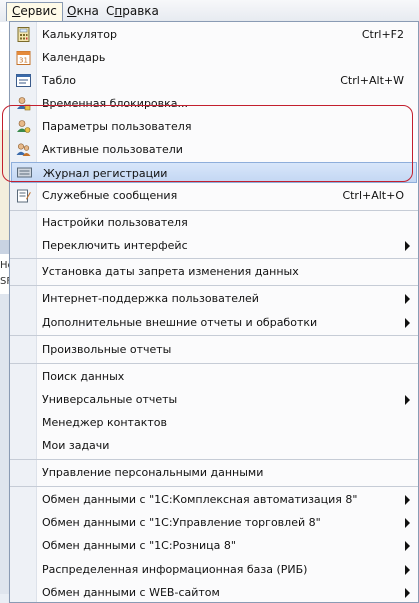 The image size is (419, 603). Describe the element at coordinates (24, 104) in the screenshot. I see `lock-user-icon` at that location.